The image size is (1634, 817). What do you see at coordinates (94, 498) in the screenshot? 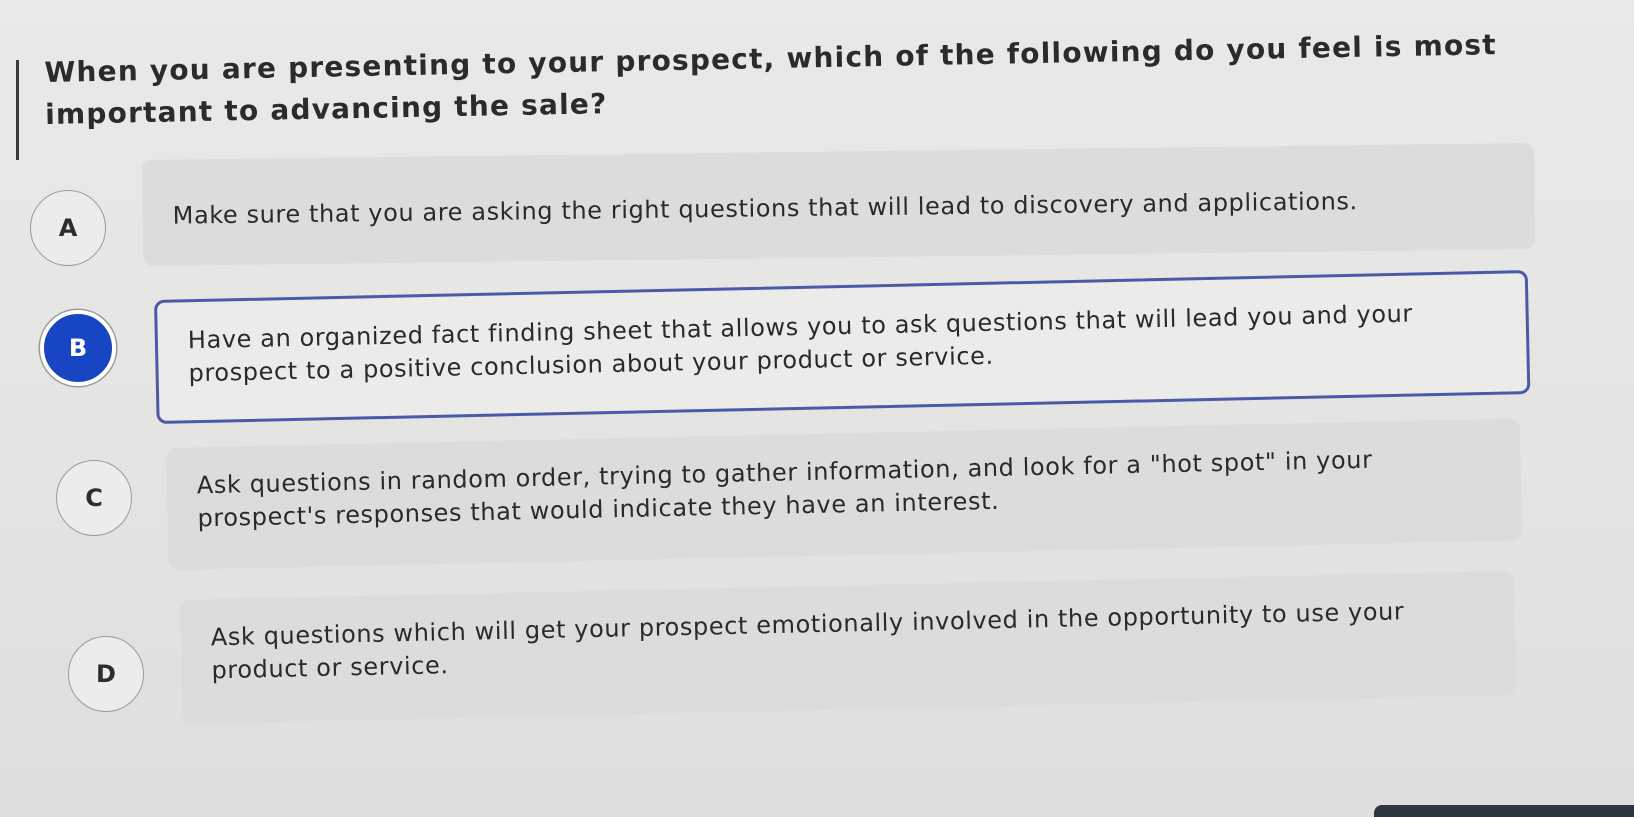
I see `option-c-letter-circle: C` at bounding box center [94, 498].